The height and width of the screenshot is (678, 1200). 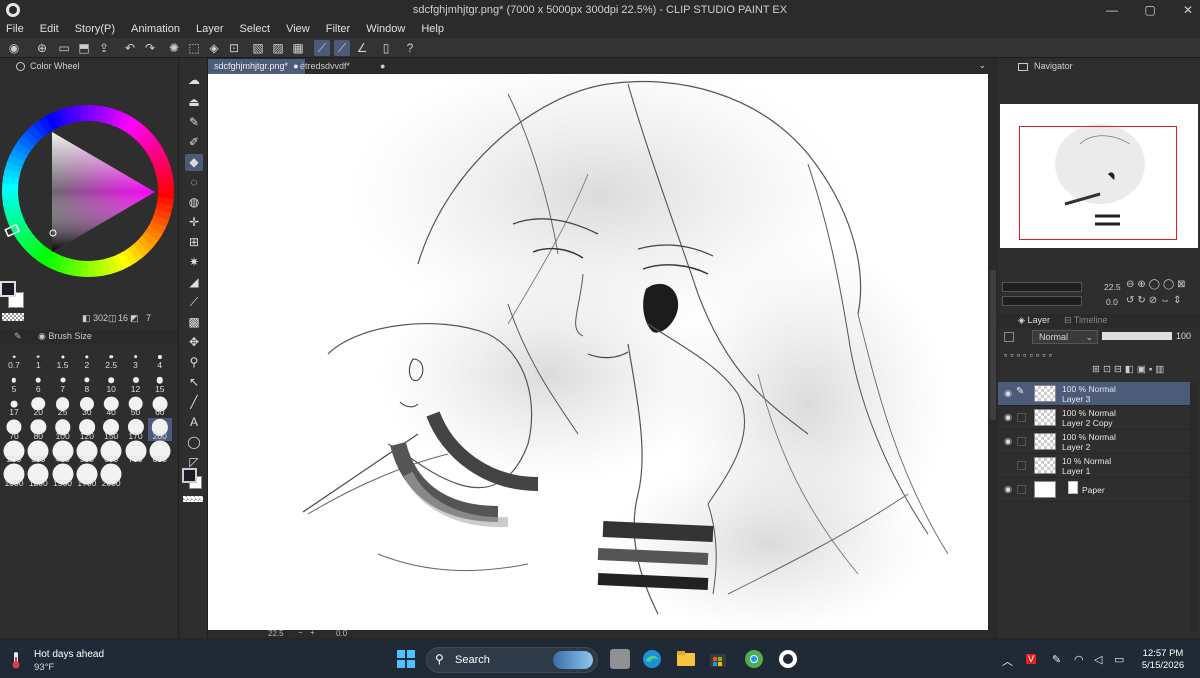 I want to click on brush-size-option: 700, so click(x=136, y=452).